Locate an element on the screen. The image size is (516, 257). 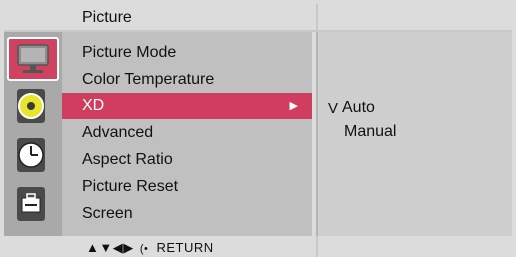
navigation-hint: ▲▼◀▶ (• RETURN is located at coordinates (150, 248).